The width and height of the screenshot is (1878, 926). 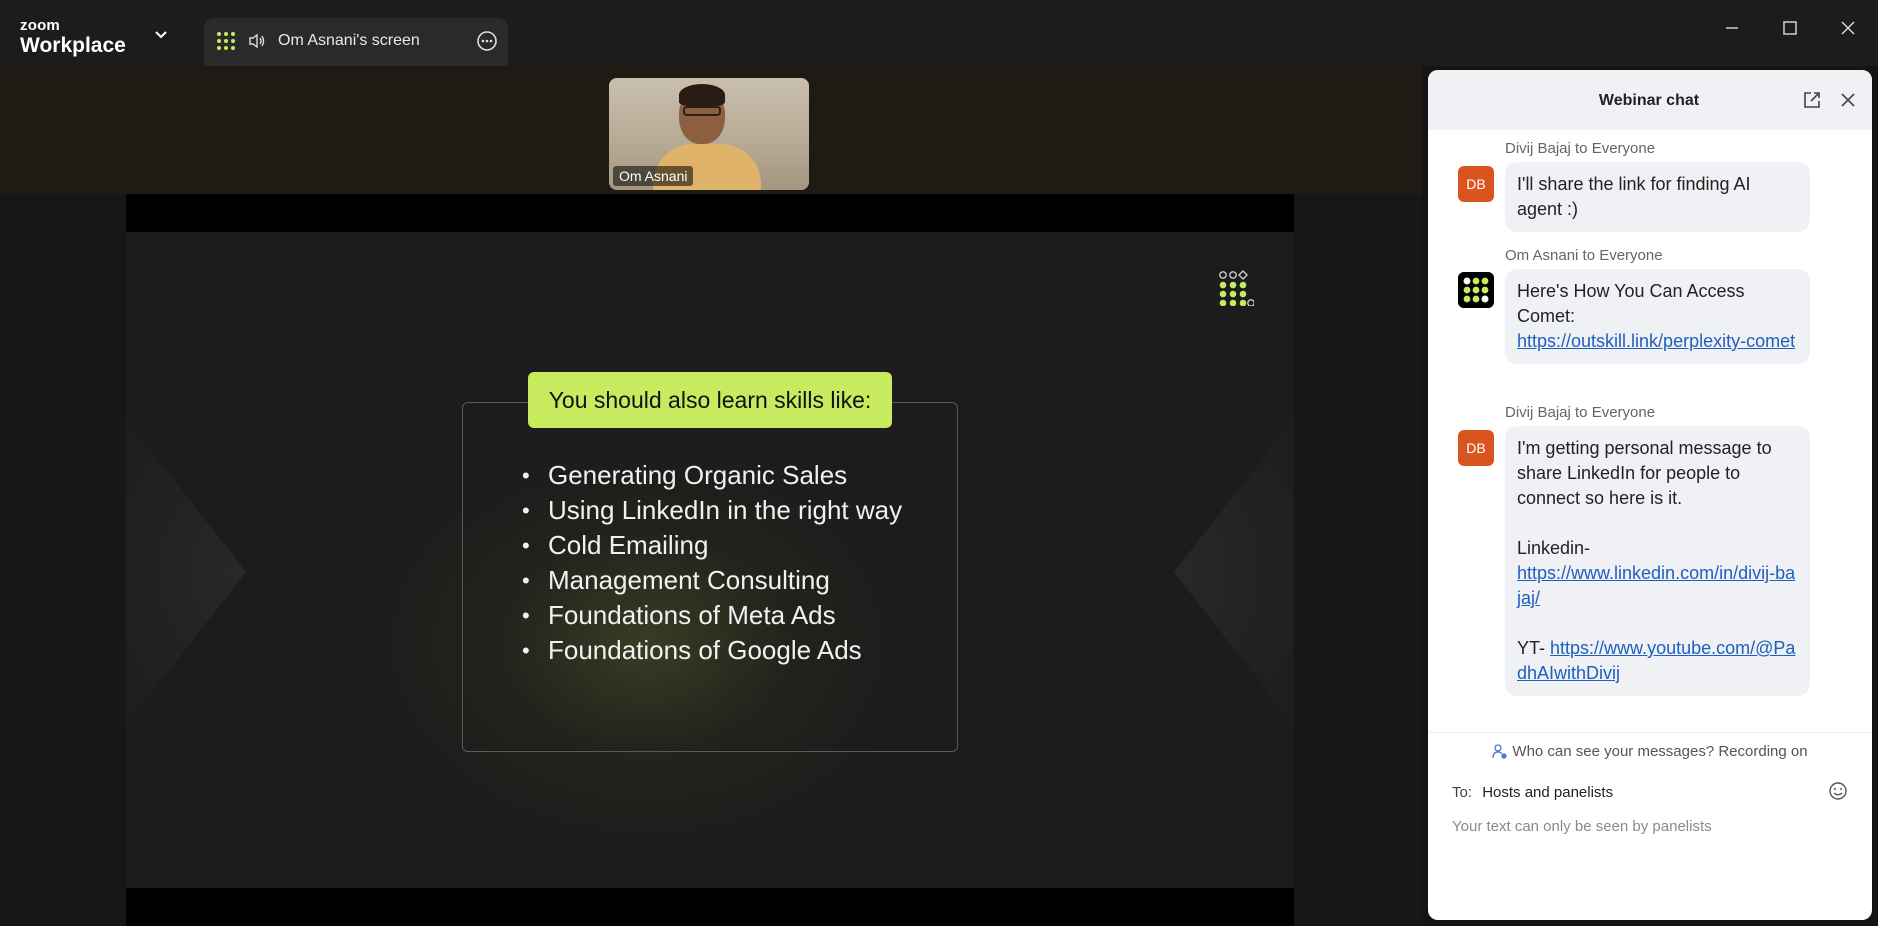 I want to click on list-item: Foundations of Meta Ads, so click(x=722, y=615).